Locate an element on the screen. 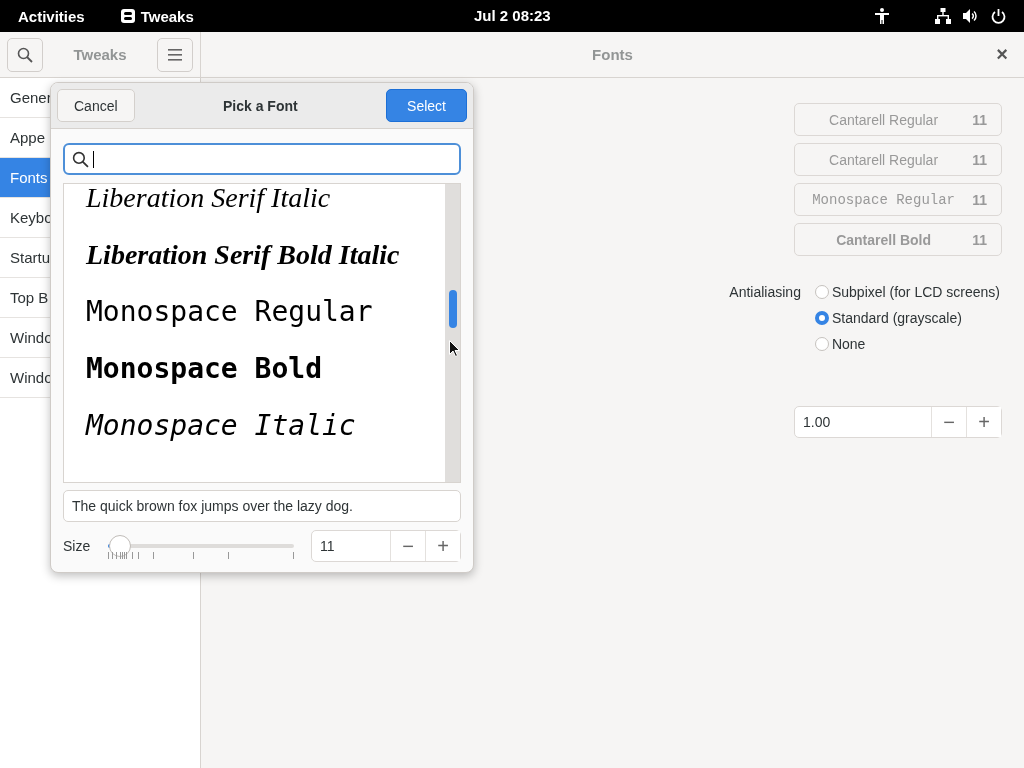 The image size is (1024, 768). font-list-item: Liberation Serif Bold Italic is located at coordinates (243, 254).